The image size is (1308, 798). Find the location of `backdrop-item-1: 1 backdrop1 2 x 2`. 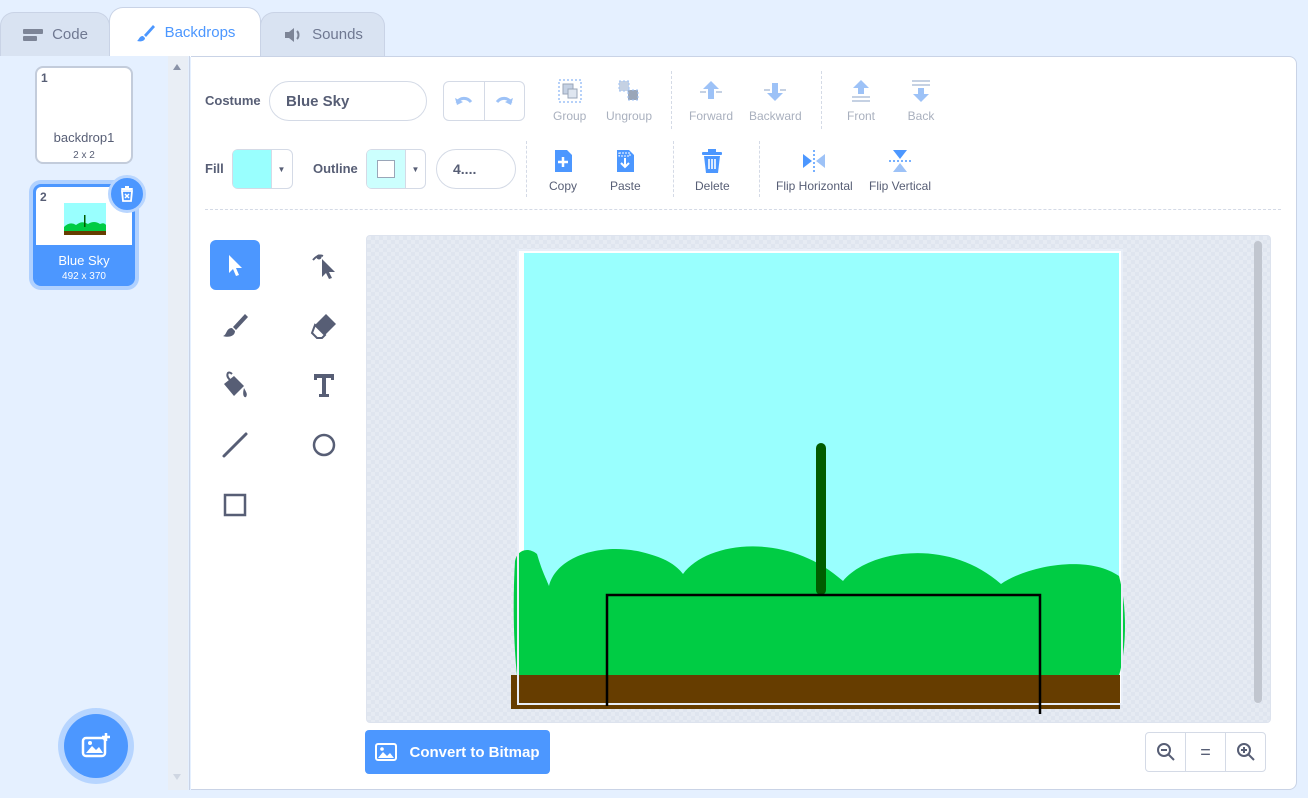

backdrop-item-1: 1 backdrop1 2 x 2 is located at coordinates (84, 115).